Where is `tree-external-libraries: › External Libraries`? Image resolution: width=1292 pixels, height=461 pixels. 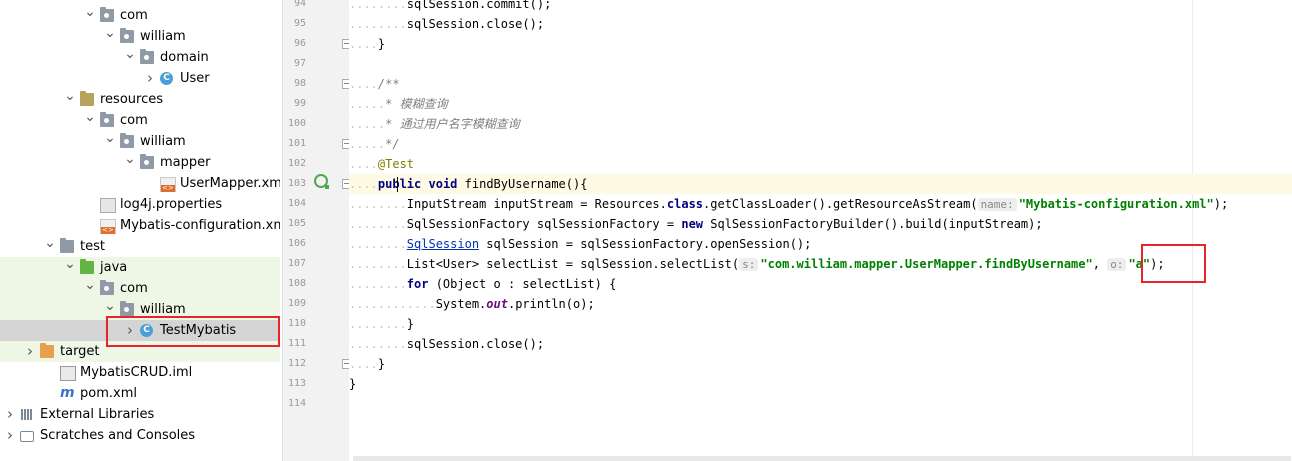
tree-external-libraries: › External Libraries is located at coordinates (140, 414).